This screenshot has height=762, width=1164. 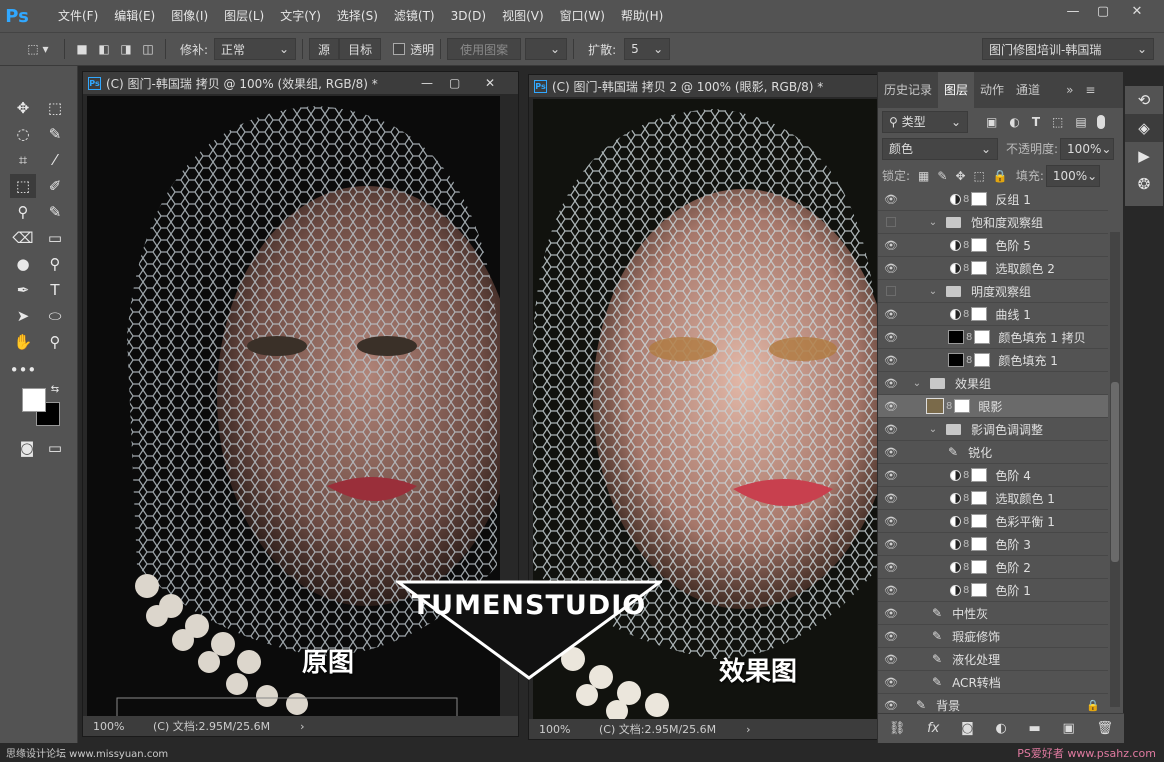 I want to click on layer-row: 👁 ✎ 中性灰, so click(x=993, y=613).